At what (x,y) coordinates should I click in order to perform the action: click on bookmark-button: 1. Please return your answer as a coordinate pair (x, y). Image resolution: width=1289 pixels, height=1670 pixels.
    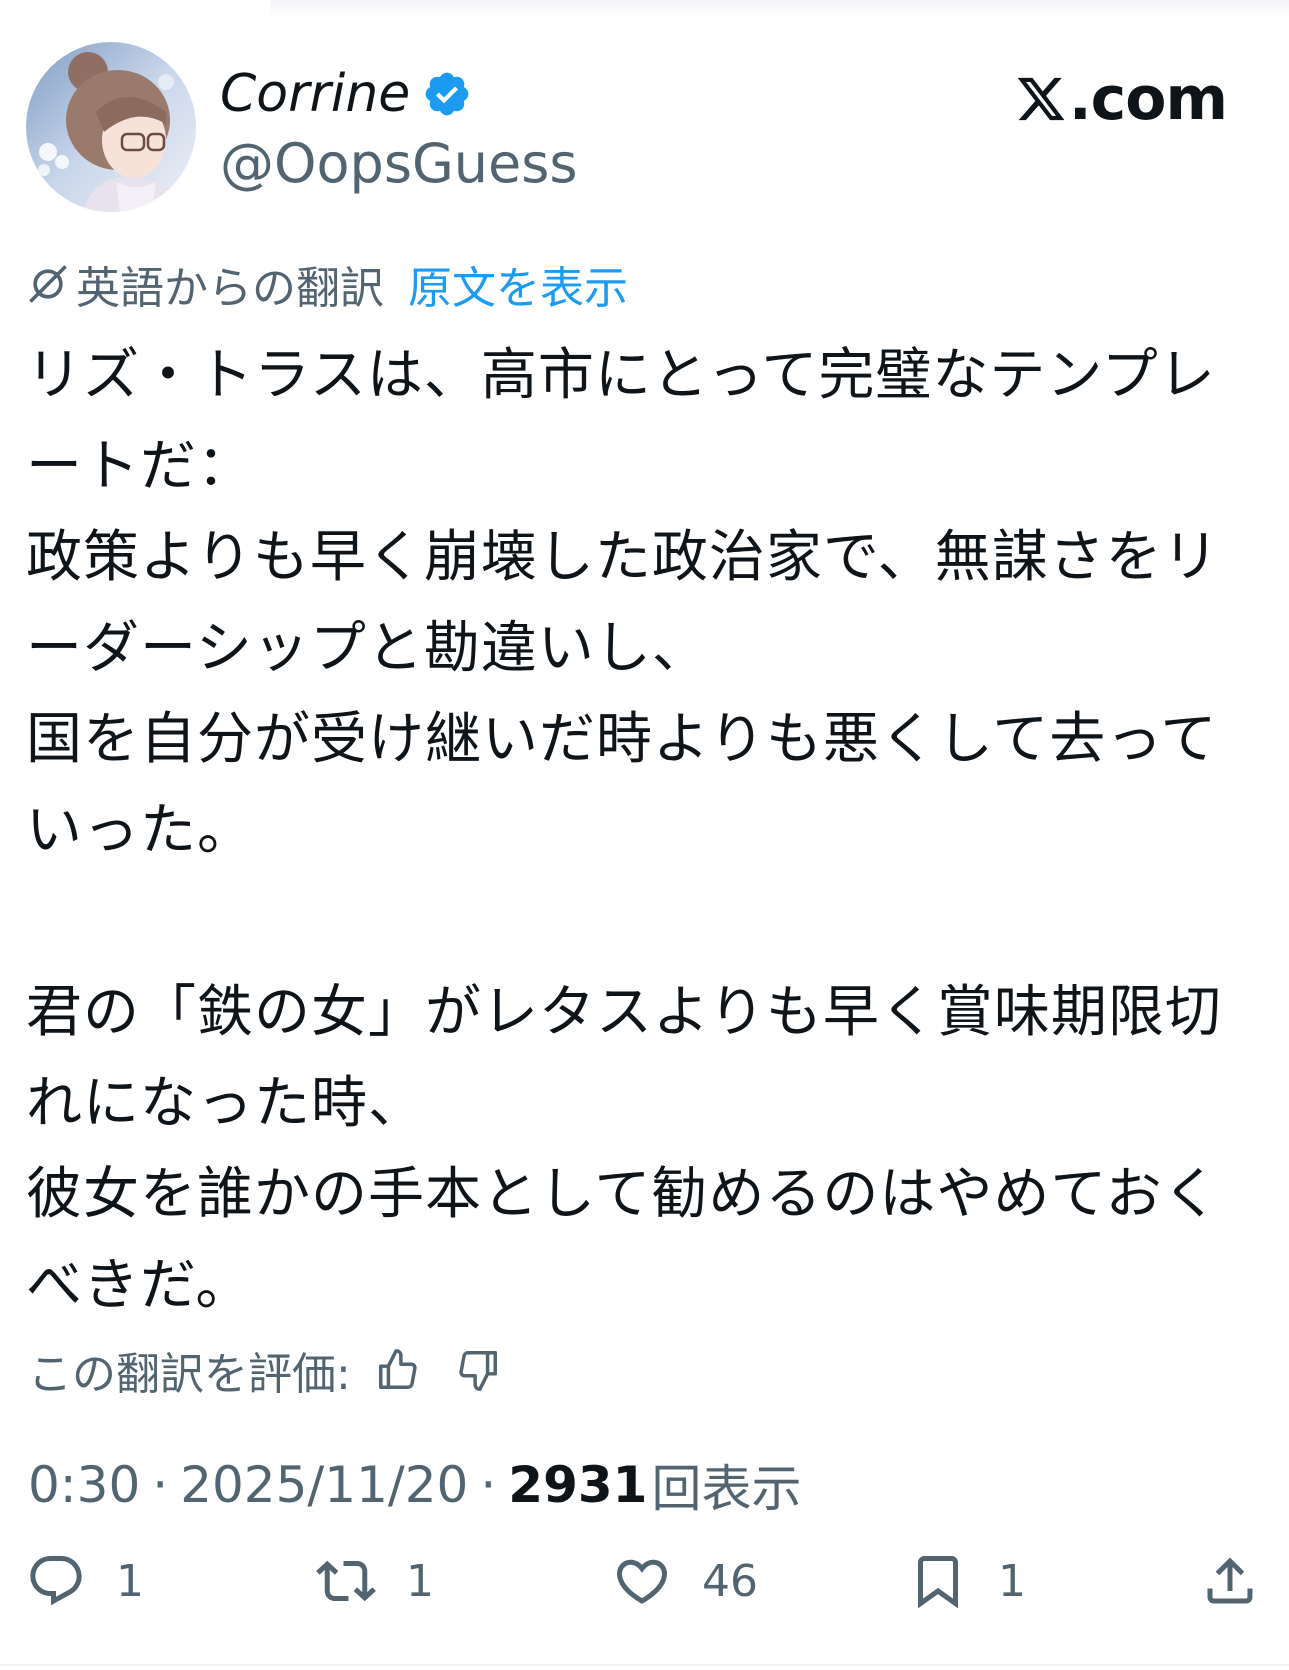
    Looking at the image, I should click on (967, 1581).